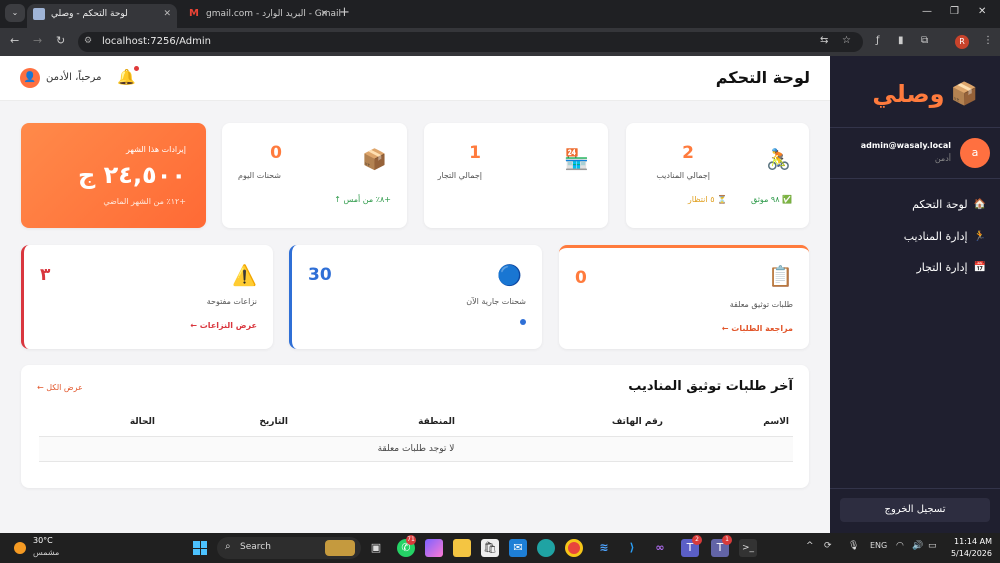 The image size is (1000, 563). What do you see at coordinates (234, 14) in the screenshot?
I see `tab-title-gmail-suffix: gmail.com -` at bounding box center [234, 14].